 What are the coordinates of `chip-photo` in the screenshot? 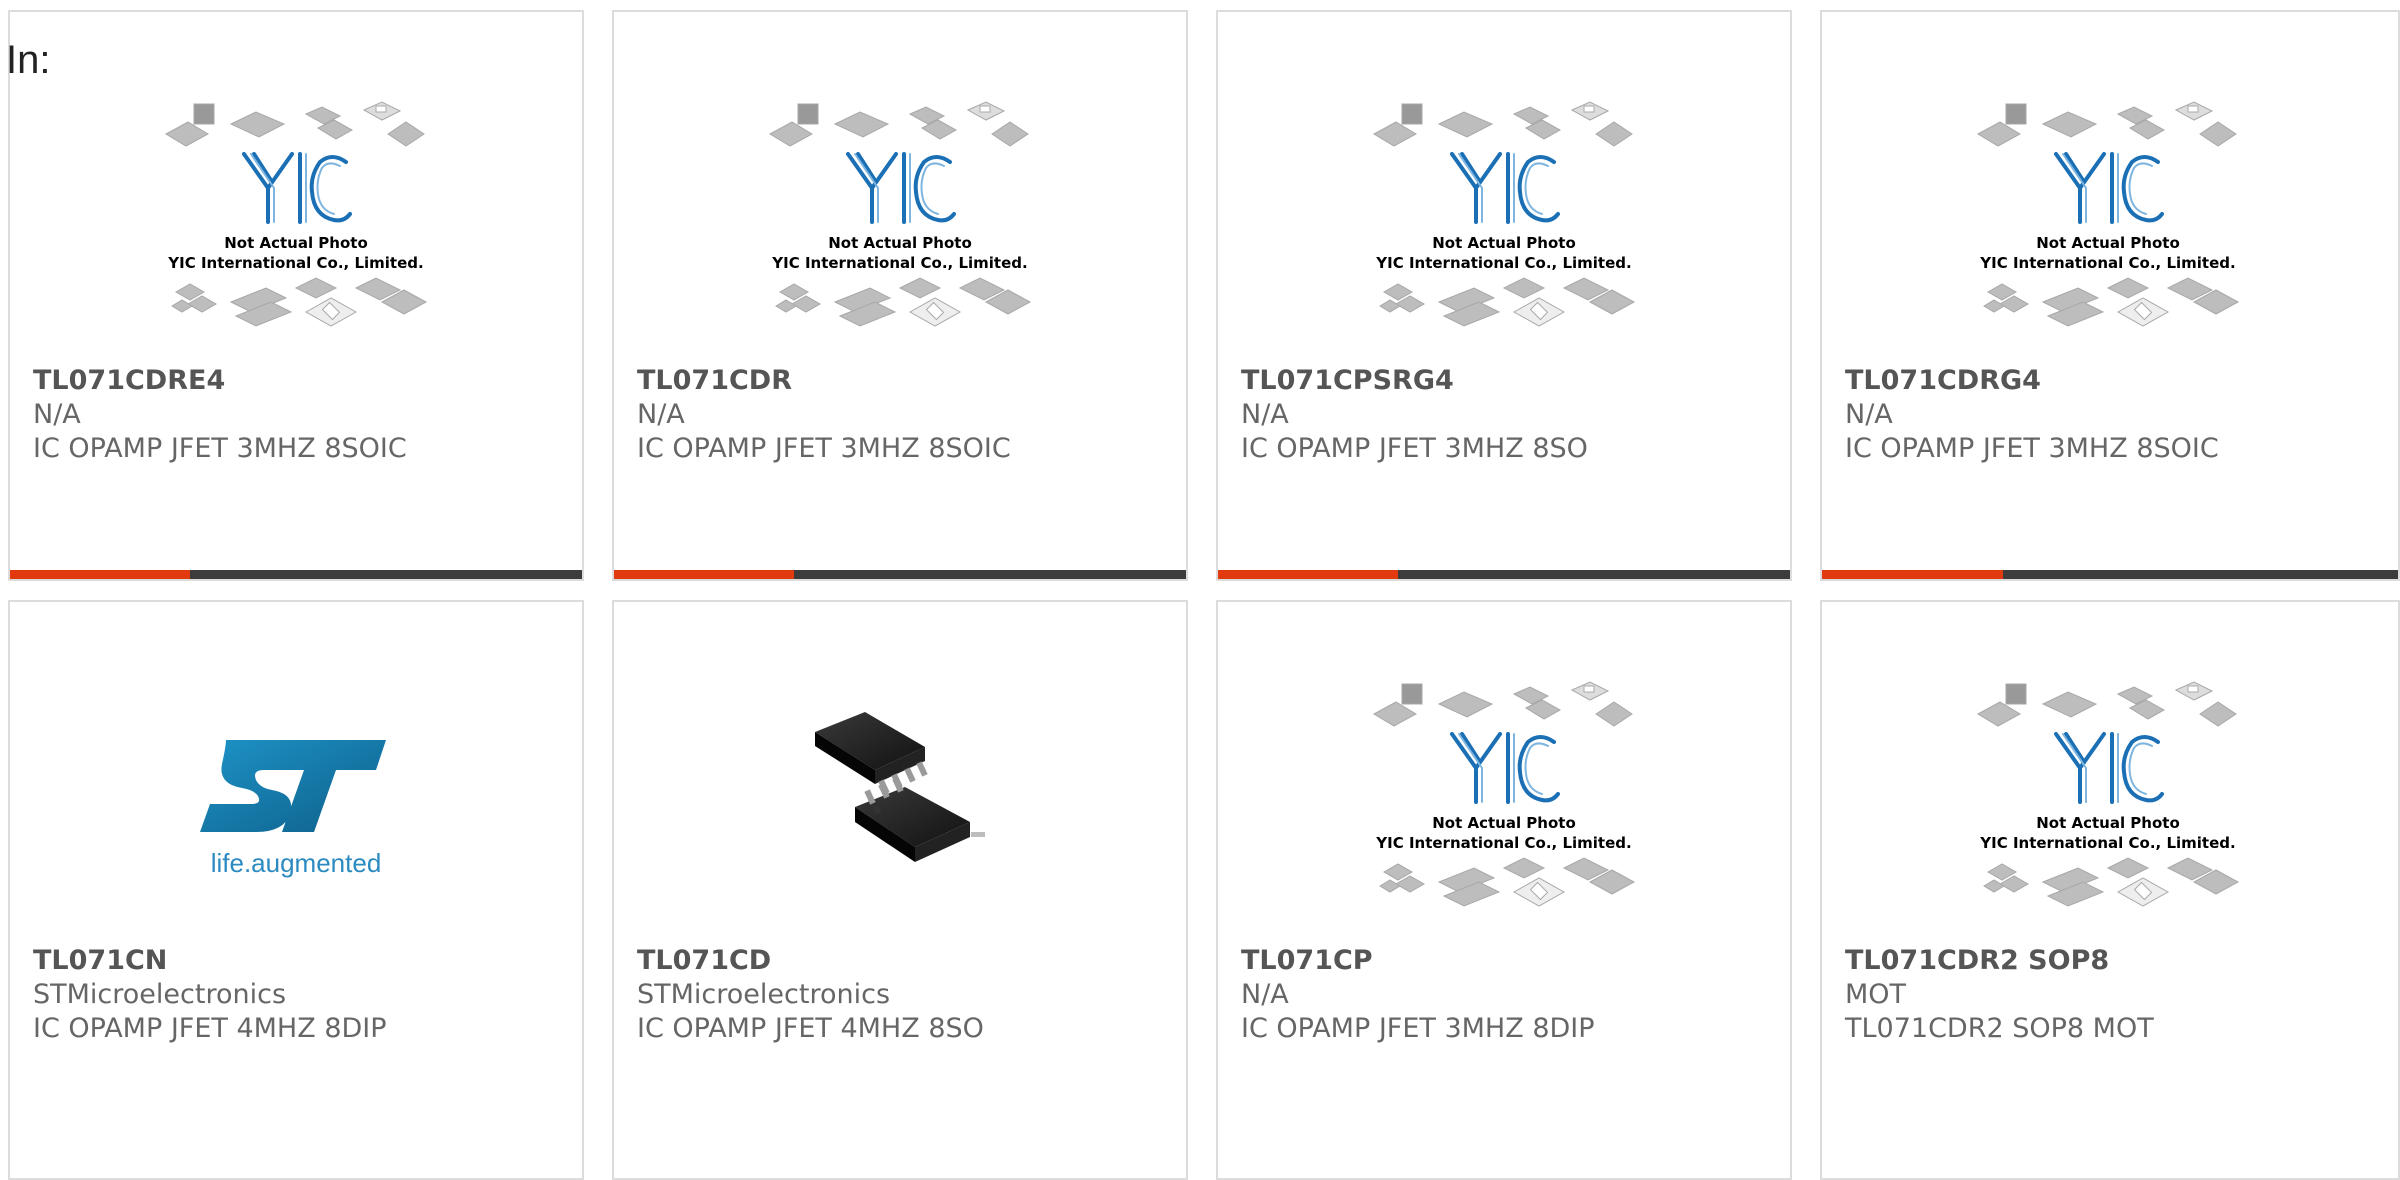 It's located at (900, 792).